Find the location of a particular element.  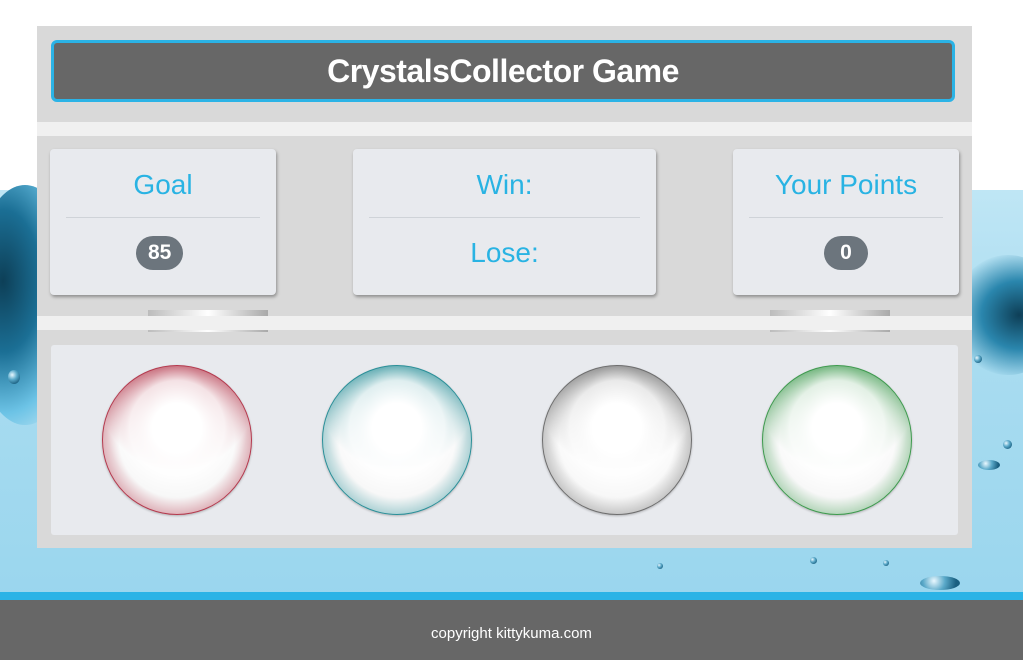

points-card: Your Points 0 is located at coordinates (846, 222).